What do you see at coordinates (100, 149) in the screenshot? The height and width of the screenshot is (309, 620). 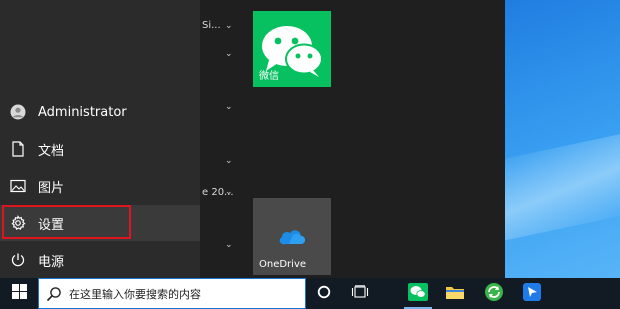 I see `rail-item-documents: 文档` at bounding box center [100, 149].